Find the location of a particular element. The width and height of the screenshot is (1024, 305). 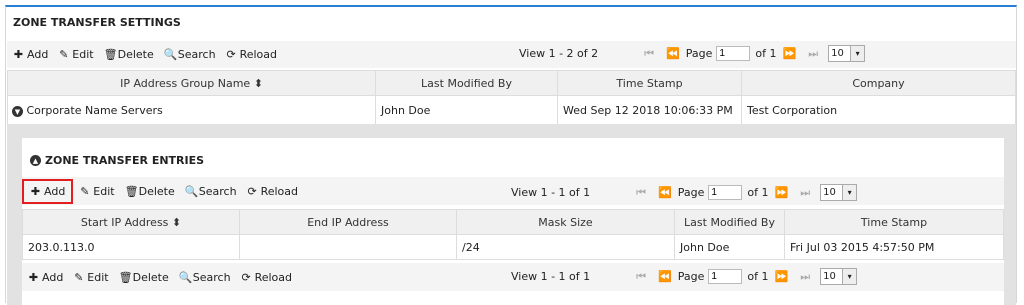

delete-button: 🗑 Delete is located at coordinates (129, 54).